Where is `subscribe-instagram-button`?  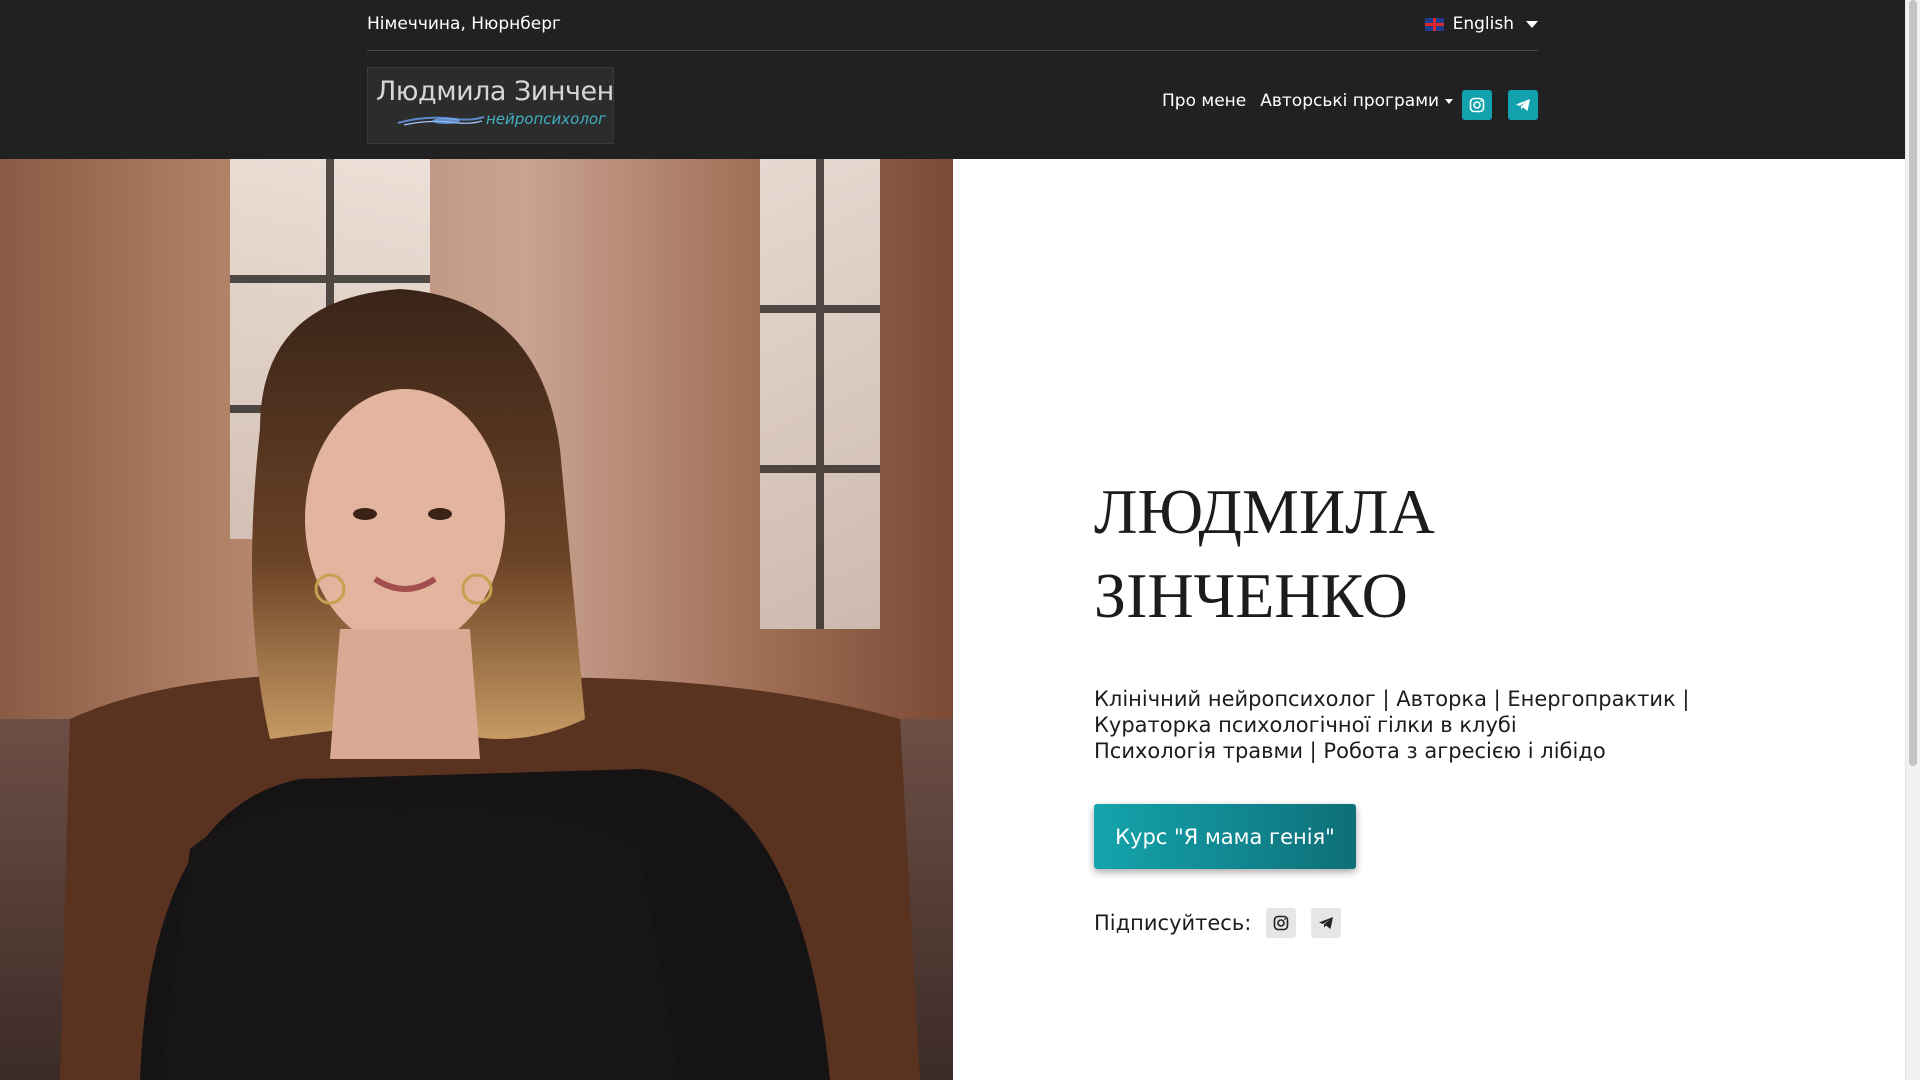 subscribe-instagram-button is located at coordinates (1281, 923).